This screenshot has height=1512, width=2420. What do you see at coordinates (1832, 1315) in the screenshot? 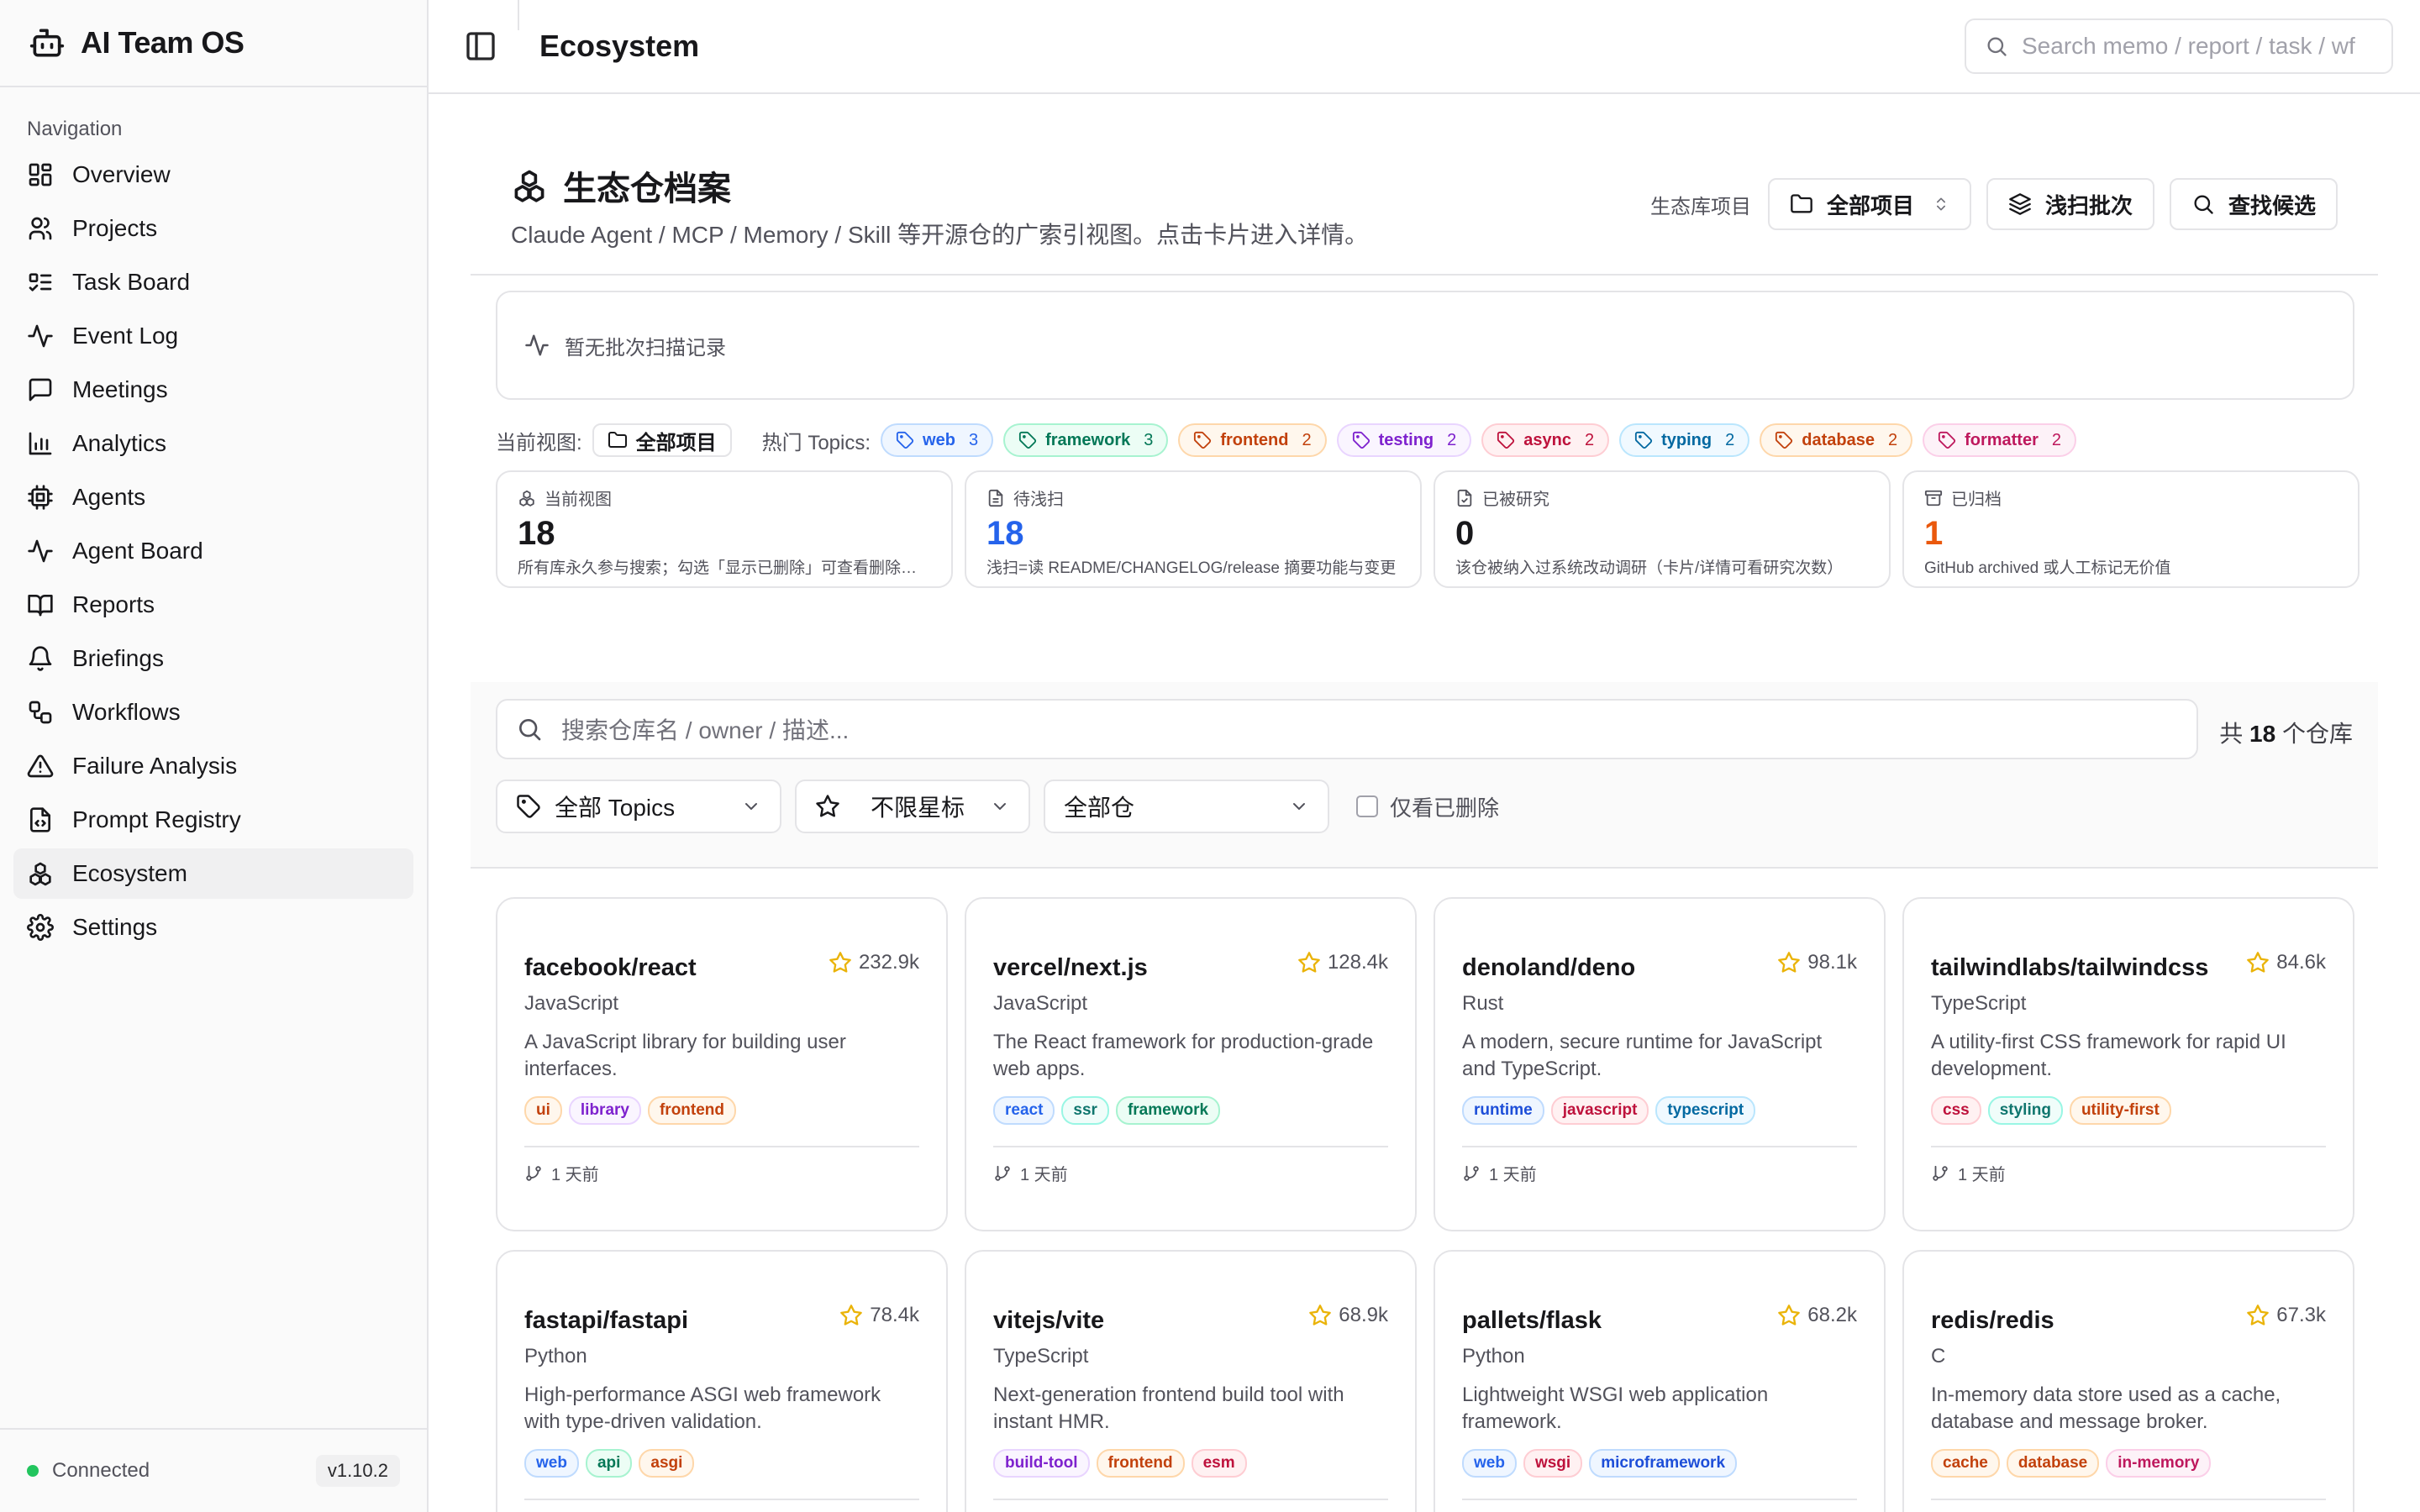
I see `repo-stars-value: 68.2k` at bounding box center [1832, 1315].